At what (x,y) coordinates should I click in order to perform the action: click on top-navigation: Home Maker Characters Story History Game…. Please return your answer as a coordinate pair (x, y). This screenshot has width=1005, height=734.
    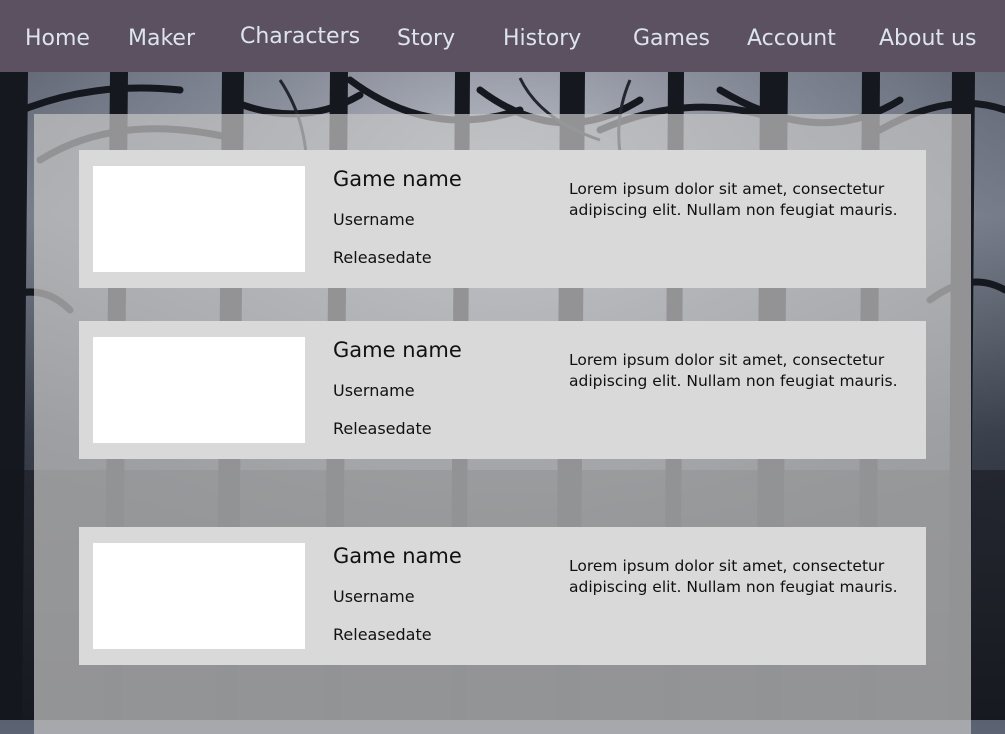
    Looking at the image, I should click on (502, 36).